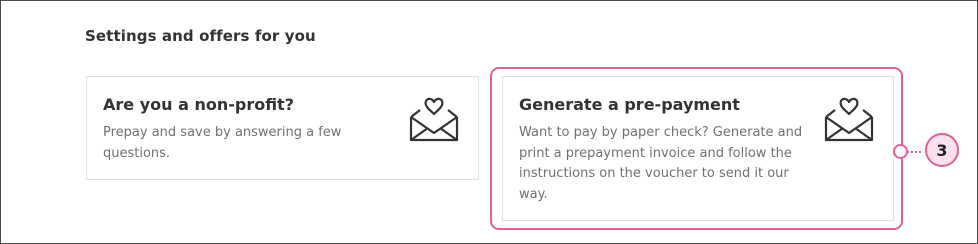 The height and width of the screenshot is (244, 978). What do you see at coordinates (434, 119) in the screenshot?
I see `envelope-heart-icon` at bounding box center [434, 119].